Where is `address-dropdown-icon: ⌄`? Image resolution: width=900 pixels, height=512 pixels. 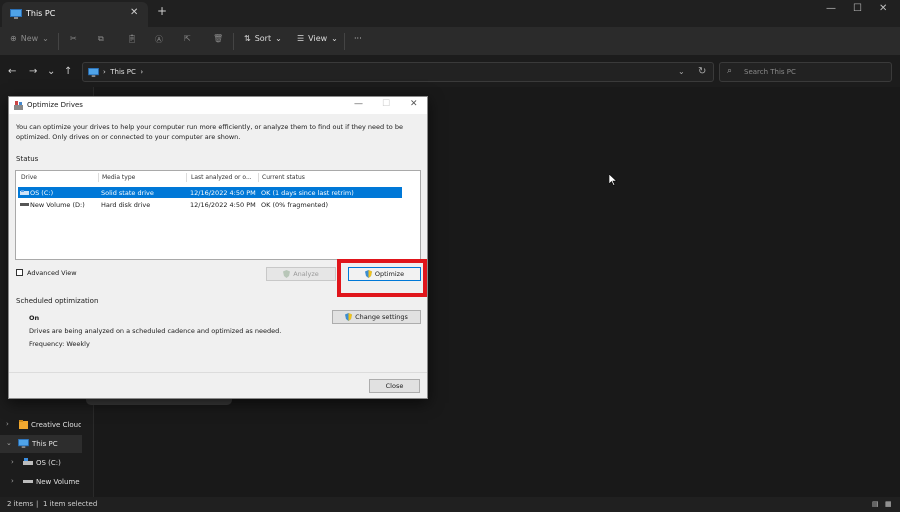
address-dropdown-icon: ⌄ is located at coordinates (681, 71).